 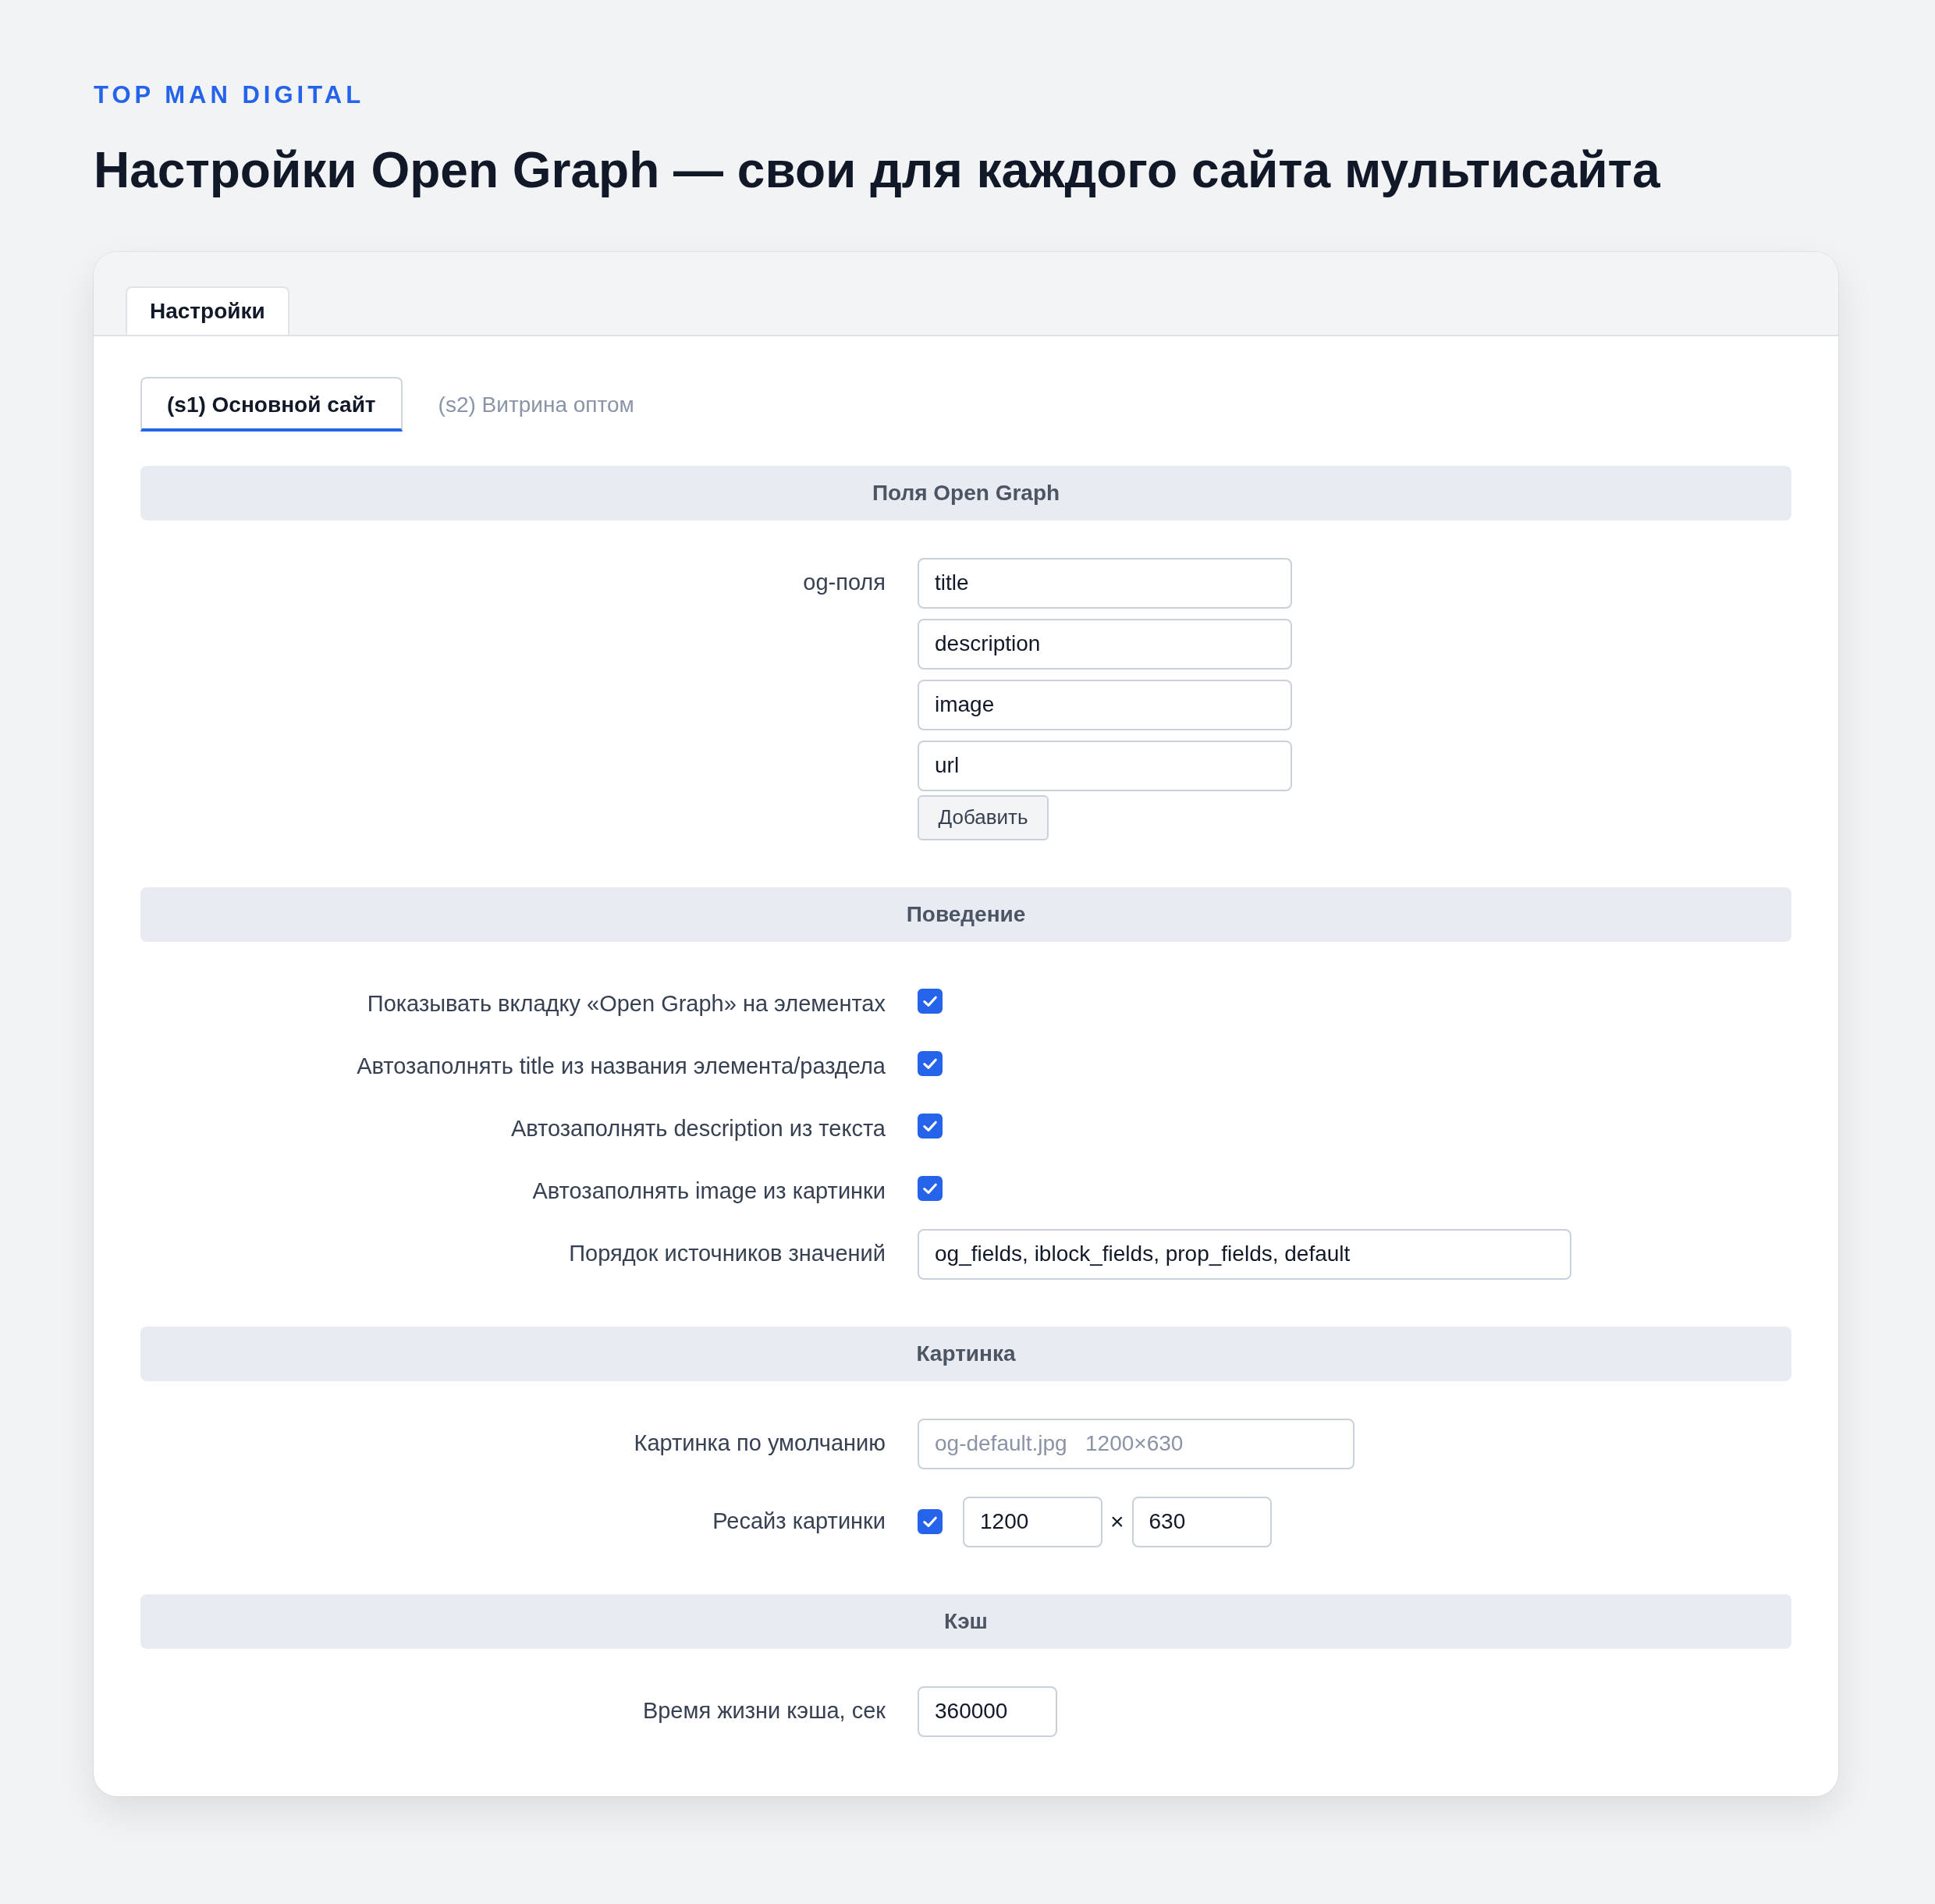 What do you see at coordinates (844, 581) in the screenshot?
I see `field-label: og-поля` at bounding box center [844, 581].